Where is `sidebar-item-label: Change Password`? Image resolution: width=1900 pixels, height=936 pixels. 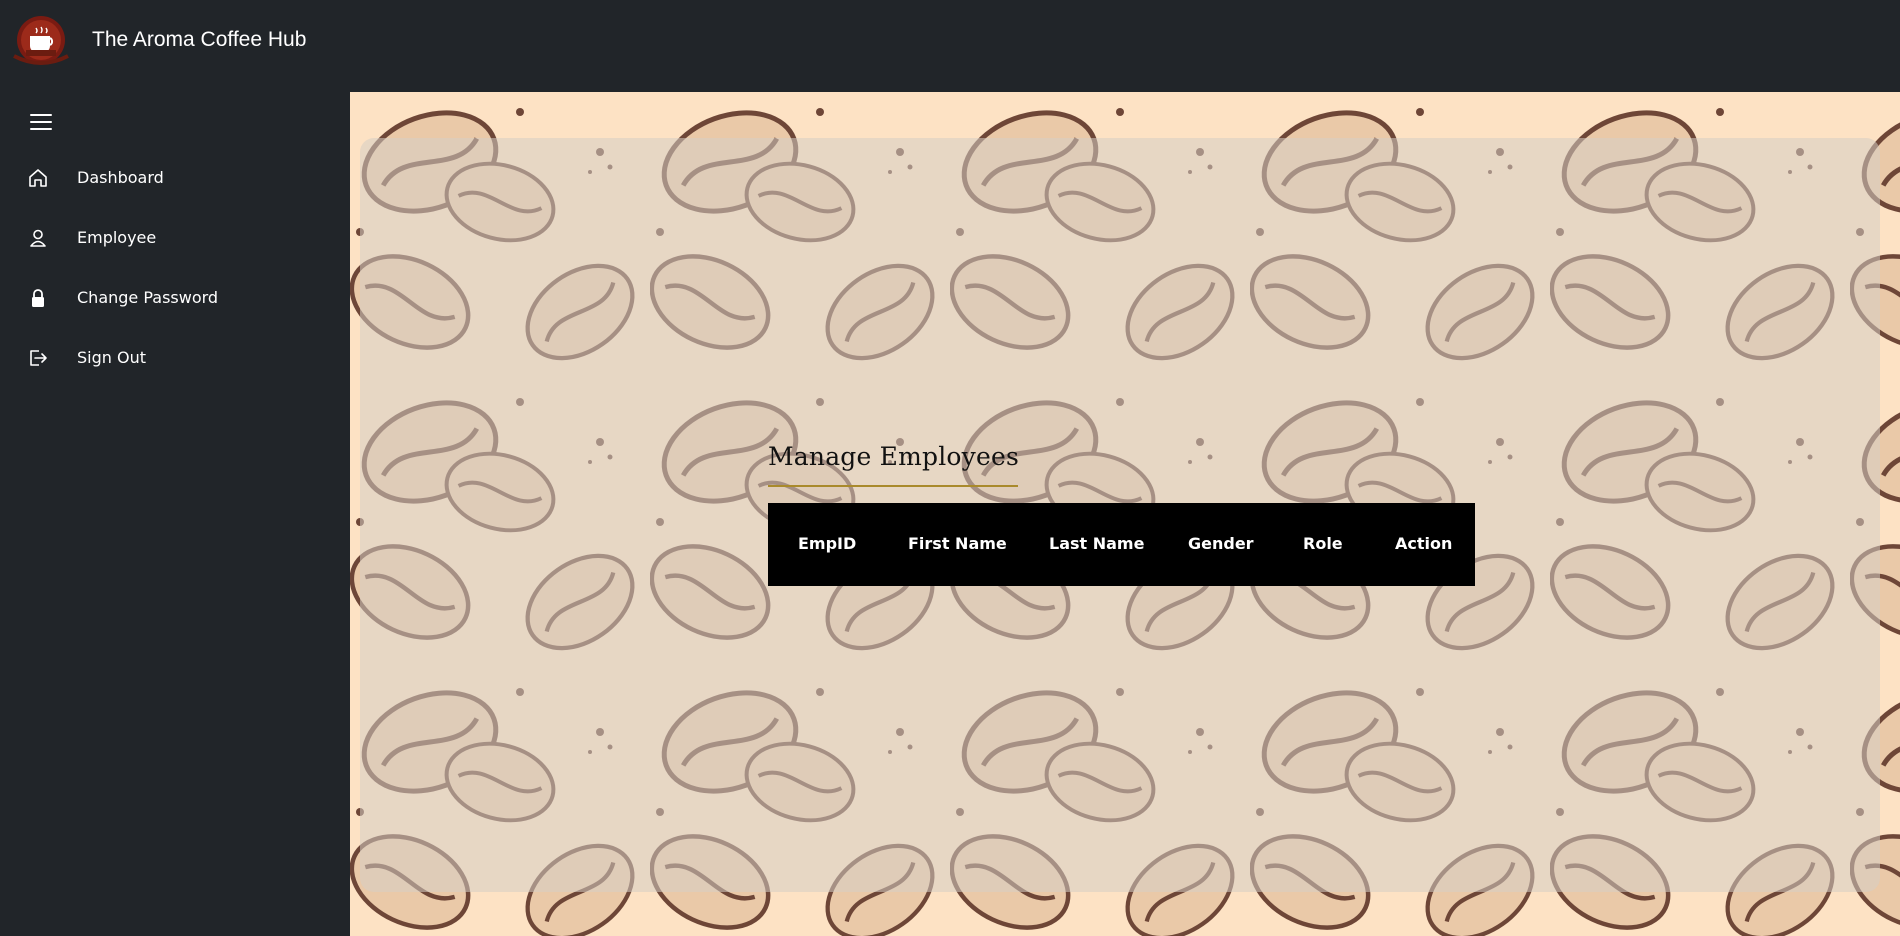
sidebar-item-label: Change Password is located at coordinates (148, 297).